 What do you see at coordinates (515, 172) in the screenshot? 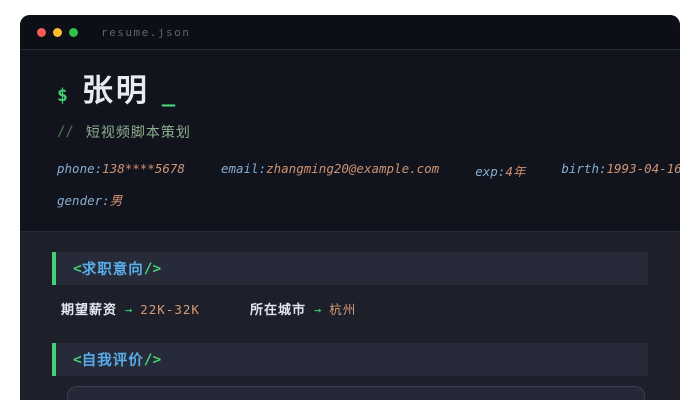
I see `meta-exp-value: 4年` at bounding box center [515, 172].